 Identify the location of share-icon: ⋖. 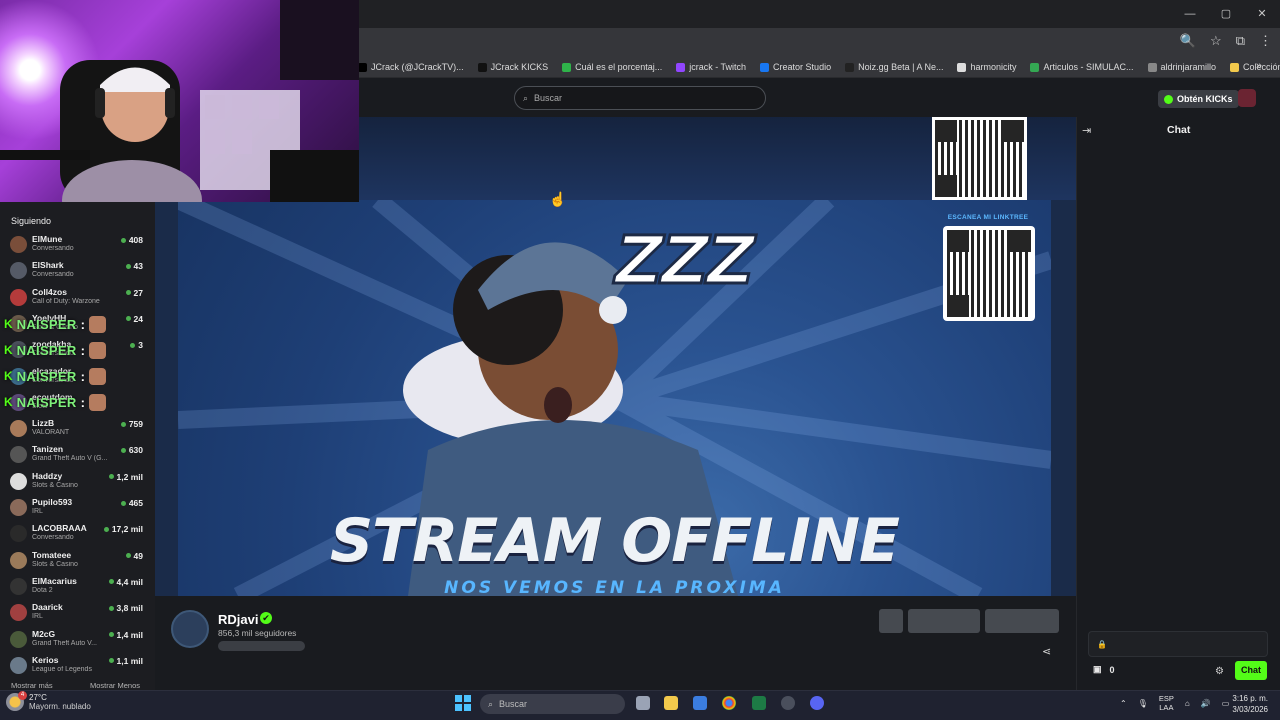
(1046, 651).